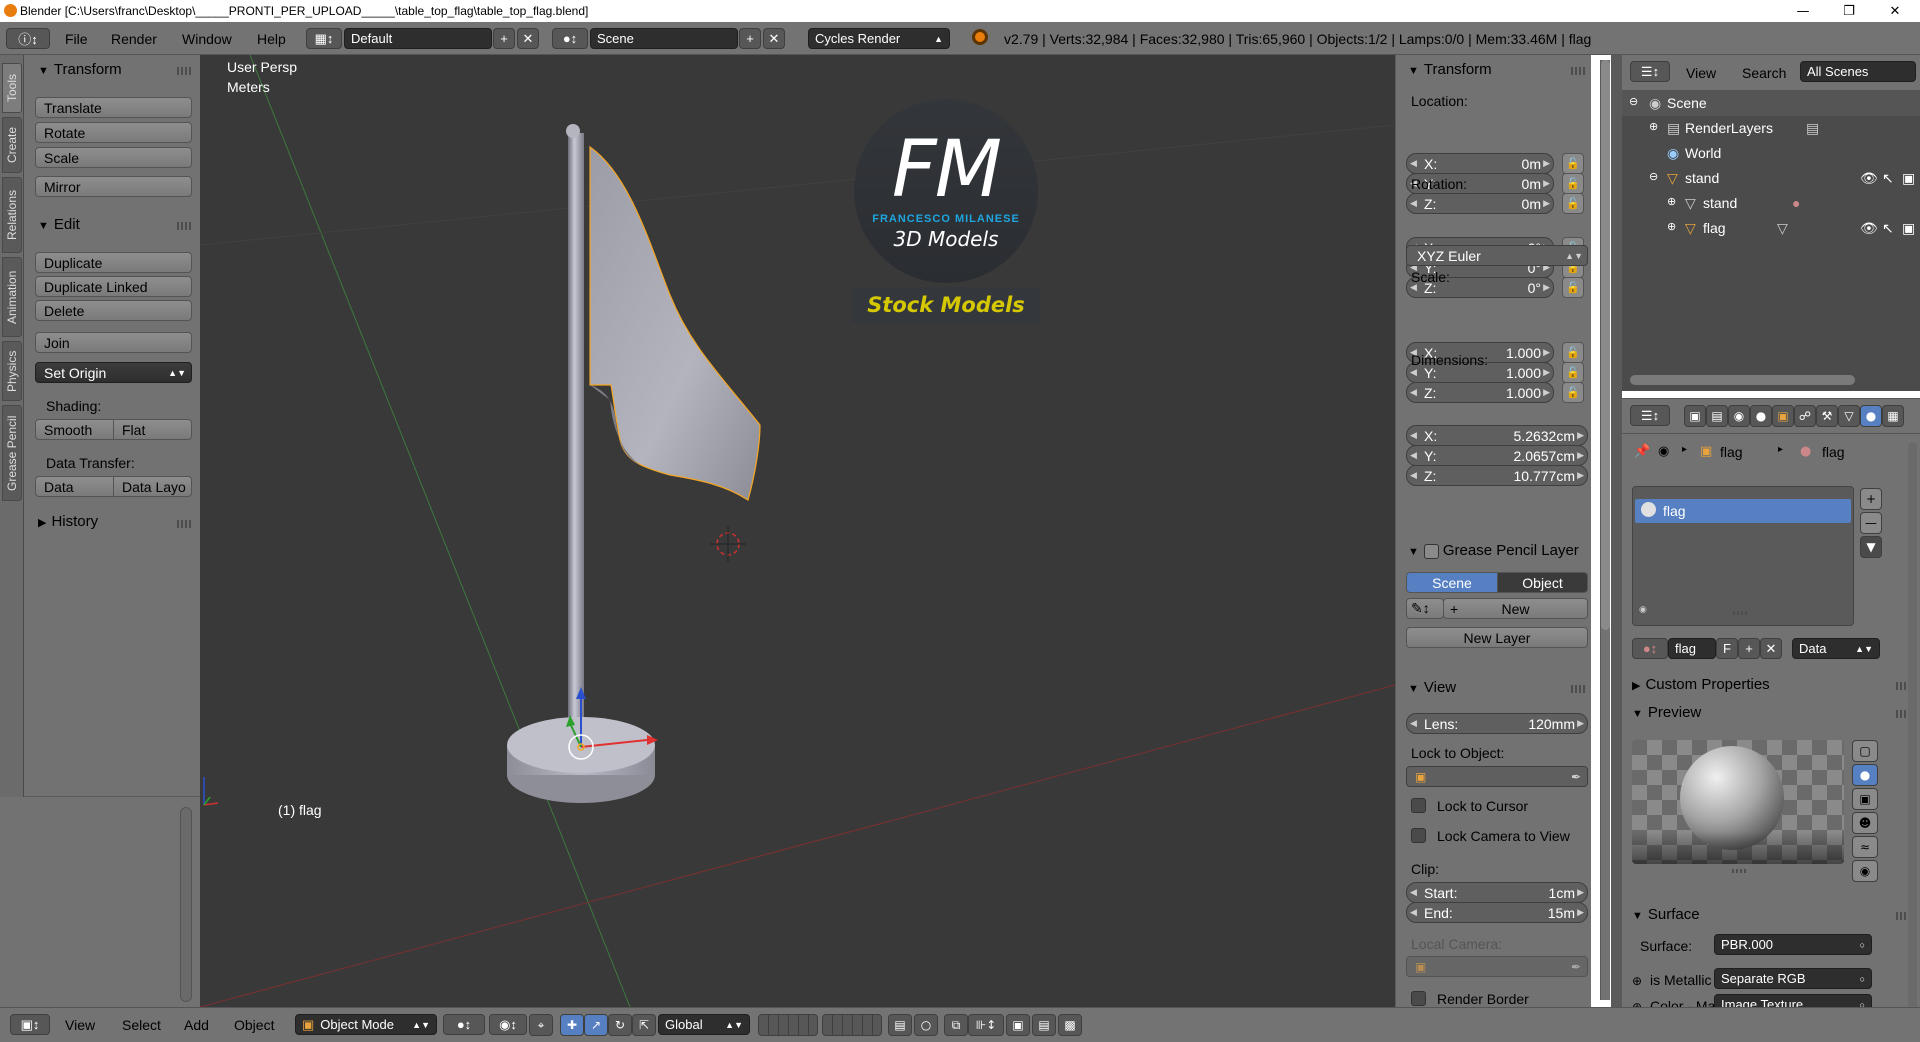 Image resolution: width=1920 pixels, height=1042 pixels. What do you see at coordinates (113, 262) in the screenshot?
I see `duplicate-button: Duplicate` at bounding box center [113, 262].